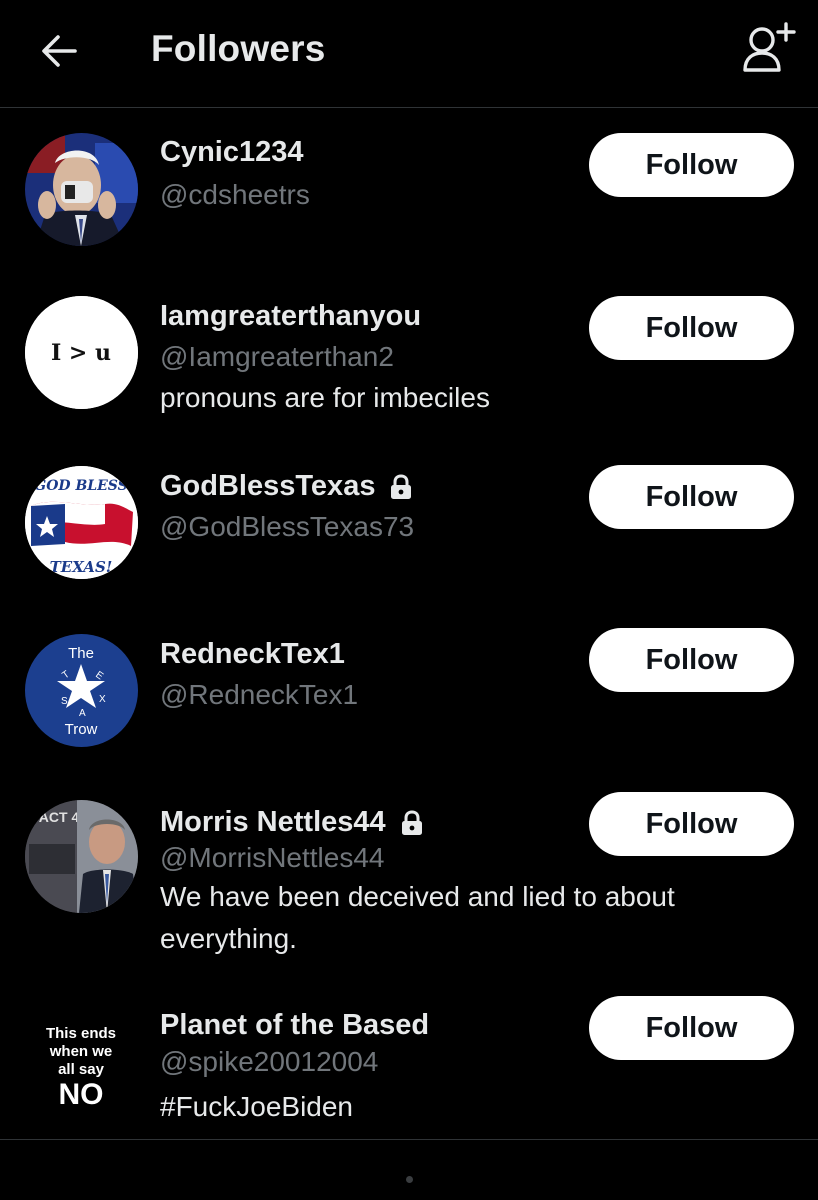 The height and width of the screenshot is (1200, 818). Describe the element at coordinates (81, 1033) in the screenshot. I see `avatar-line: This ends` at that location.